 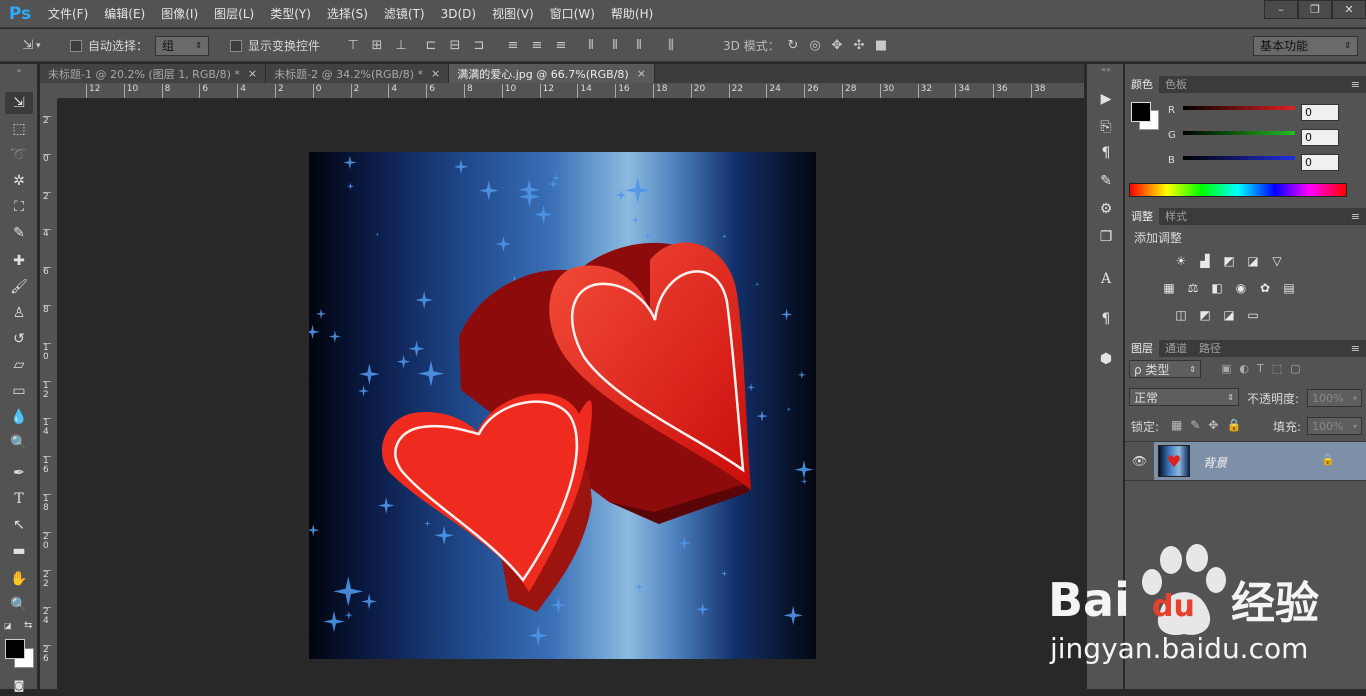 What do you see at coordinates (537, 45) in the screenshot?
I see `distribute-vcenter-icon: ≡` at bounding box center [537, 45].